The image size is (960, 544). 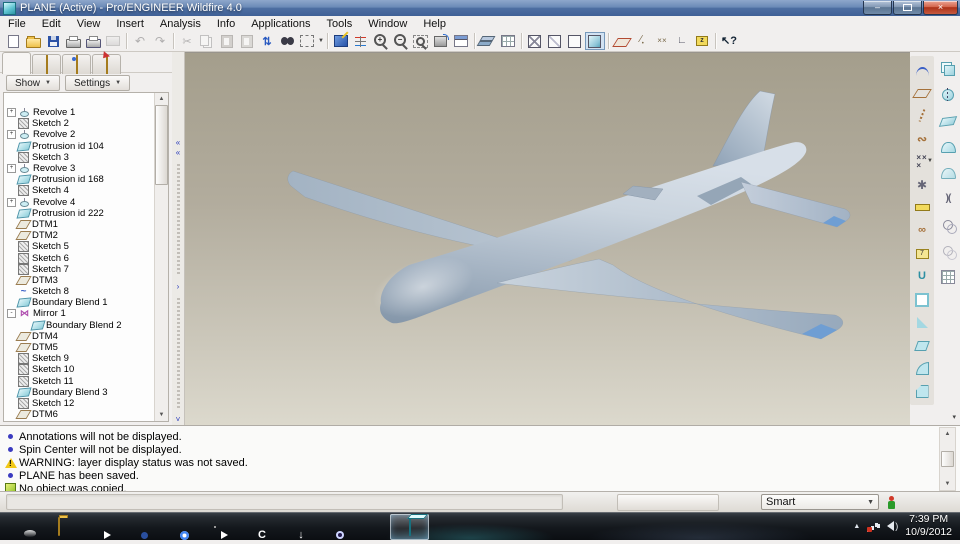 I want to click on zoom-in-button: +, so click(x=381, y=41).